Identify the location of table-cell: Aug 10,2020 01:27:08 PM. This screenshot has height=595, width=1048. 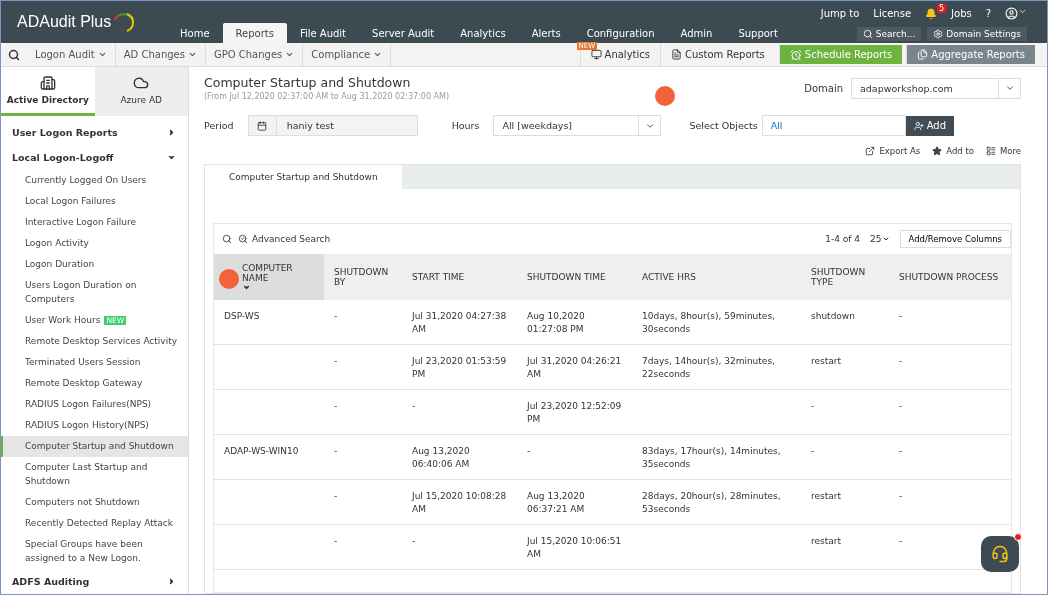
(574, 322).